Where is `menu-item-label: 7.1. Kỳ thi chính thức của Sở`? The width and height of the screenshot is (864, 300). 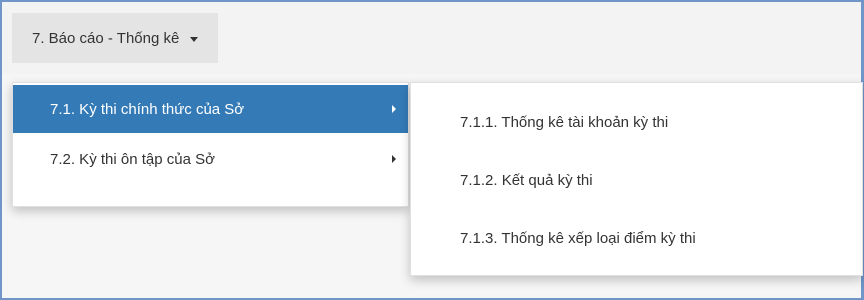
menu-item-label: 7.1. Kỳ thi chính thức của Sở is located at coordinates (147, 109).